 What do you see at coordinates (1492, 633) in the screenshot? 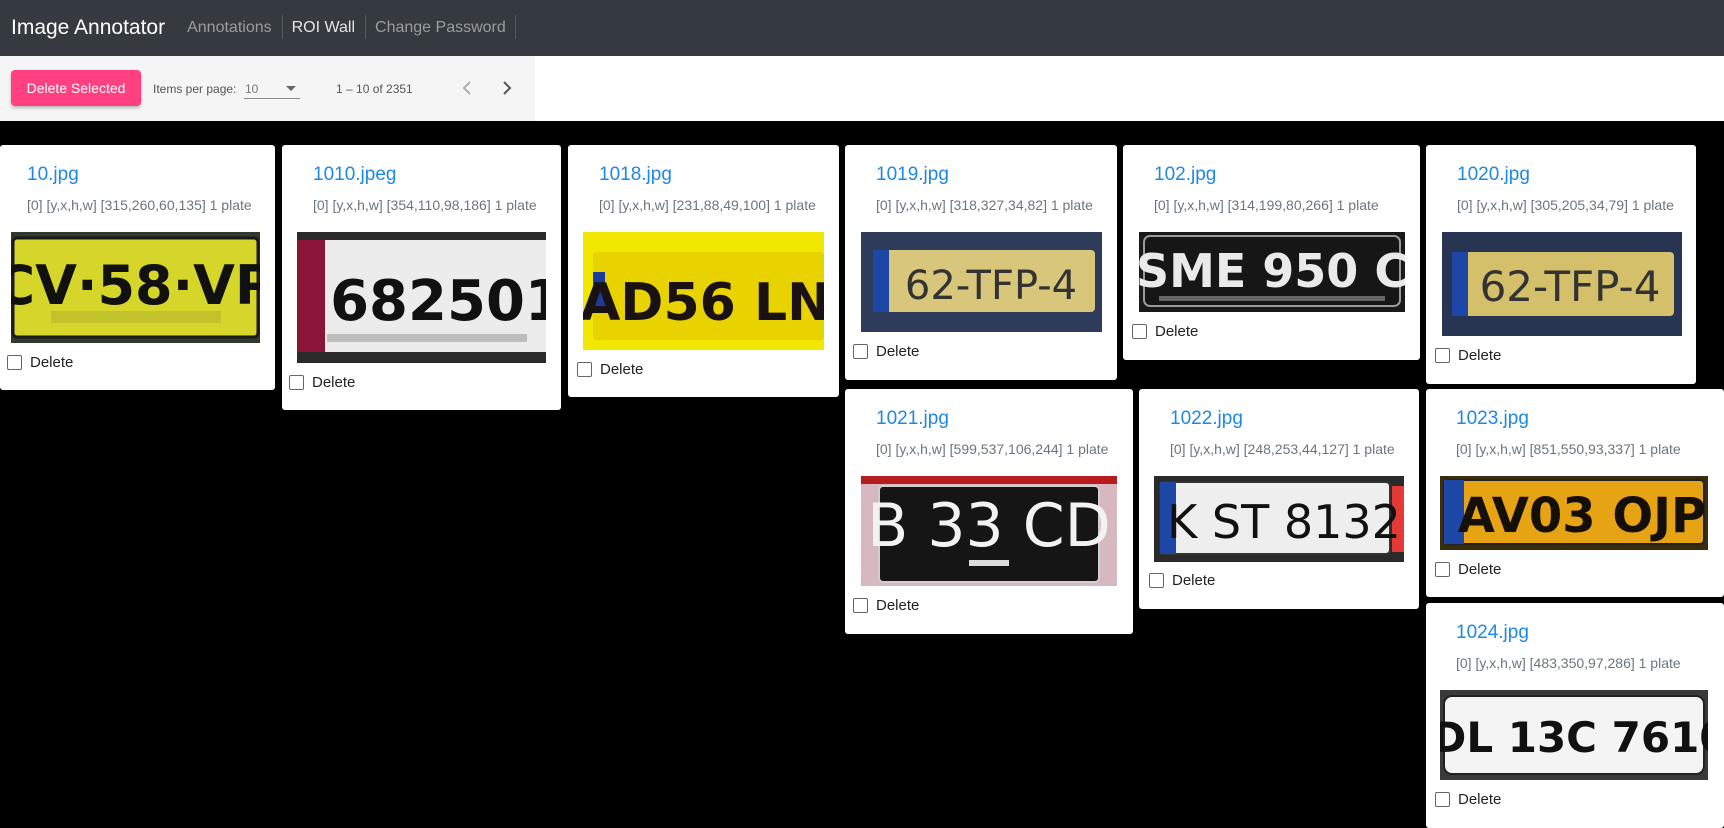
I see `card-title: 1024.jpg` at bounding box center [1492, 633].